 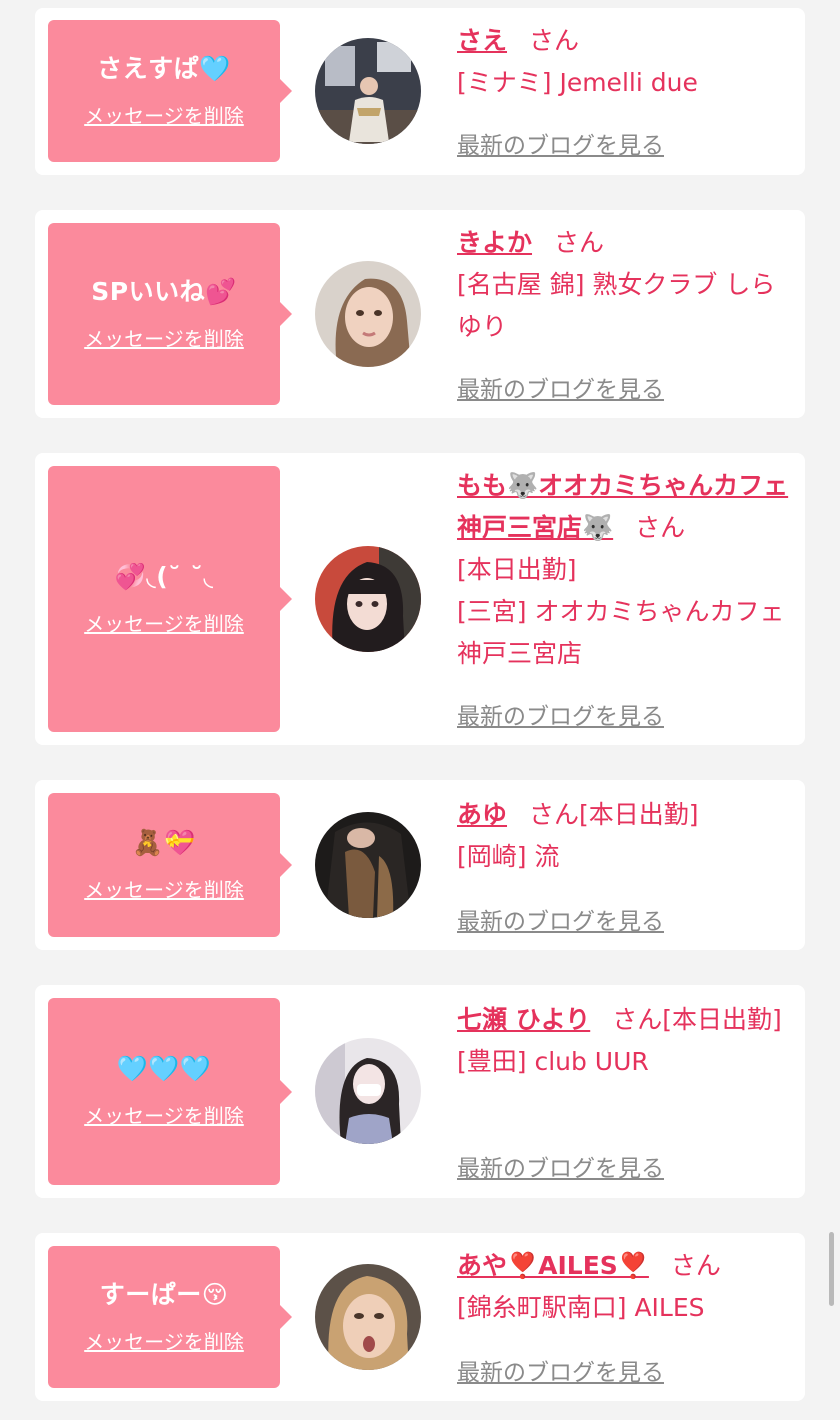 I want to click on message-bubble: 🧸💝 メッセージを削除, so click(x=170, y=865).